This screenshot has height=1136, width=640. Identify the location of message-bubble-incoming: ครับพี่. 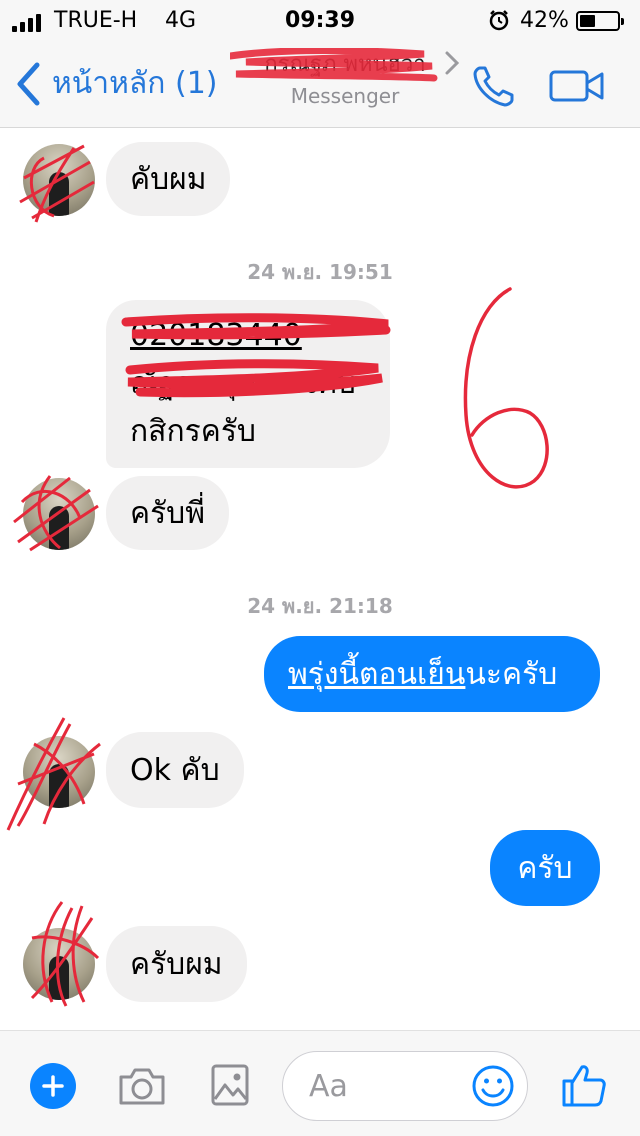
(167, 513).